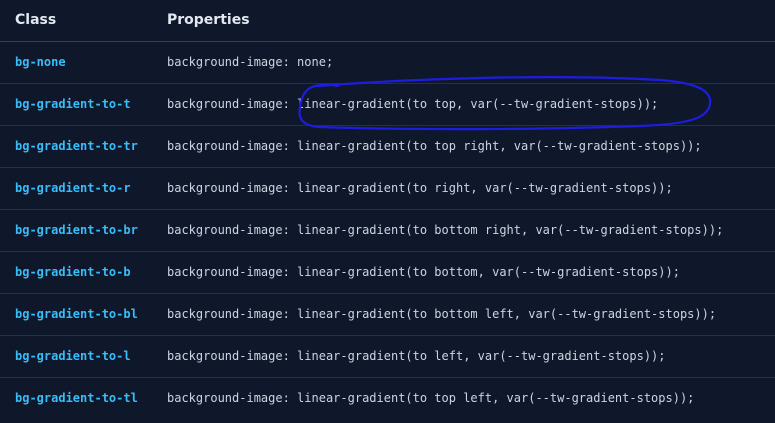 This screenshot has width=775, height=423. I want to click on class-name: bg-gradient-to-tr, so click(76, 146).